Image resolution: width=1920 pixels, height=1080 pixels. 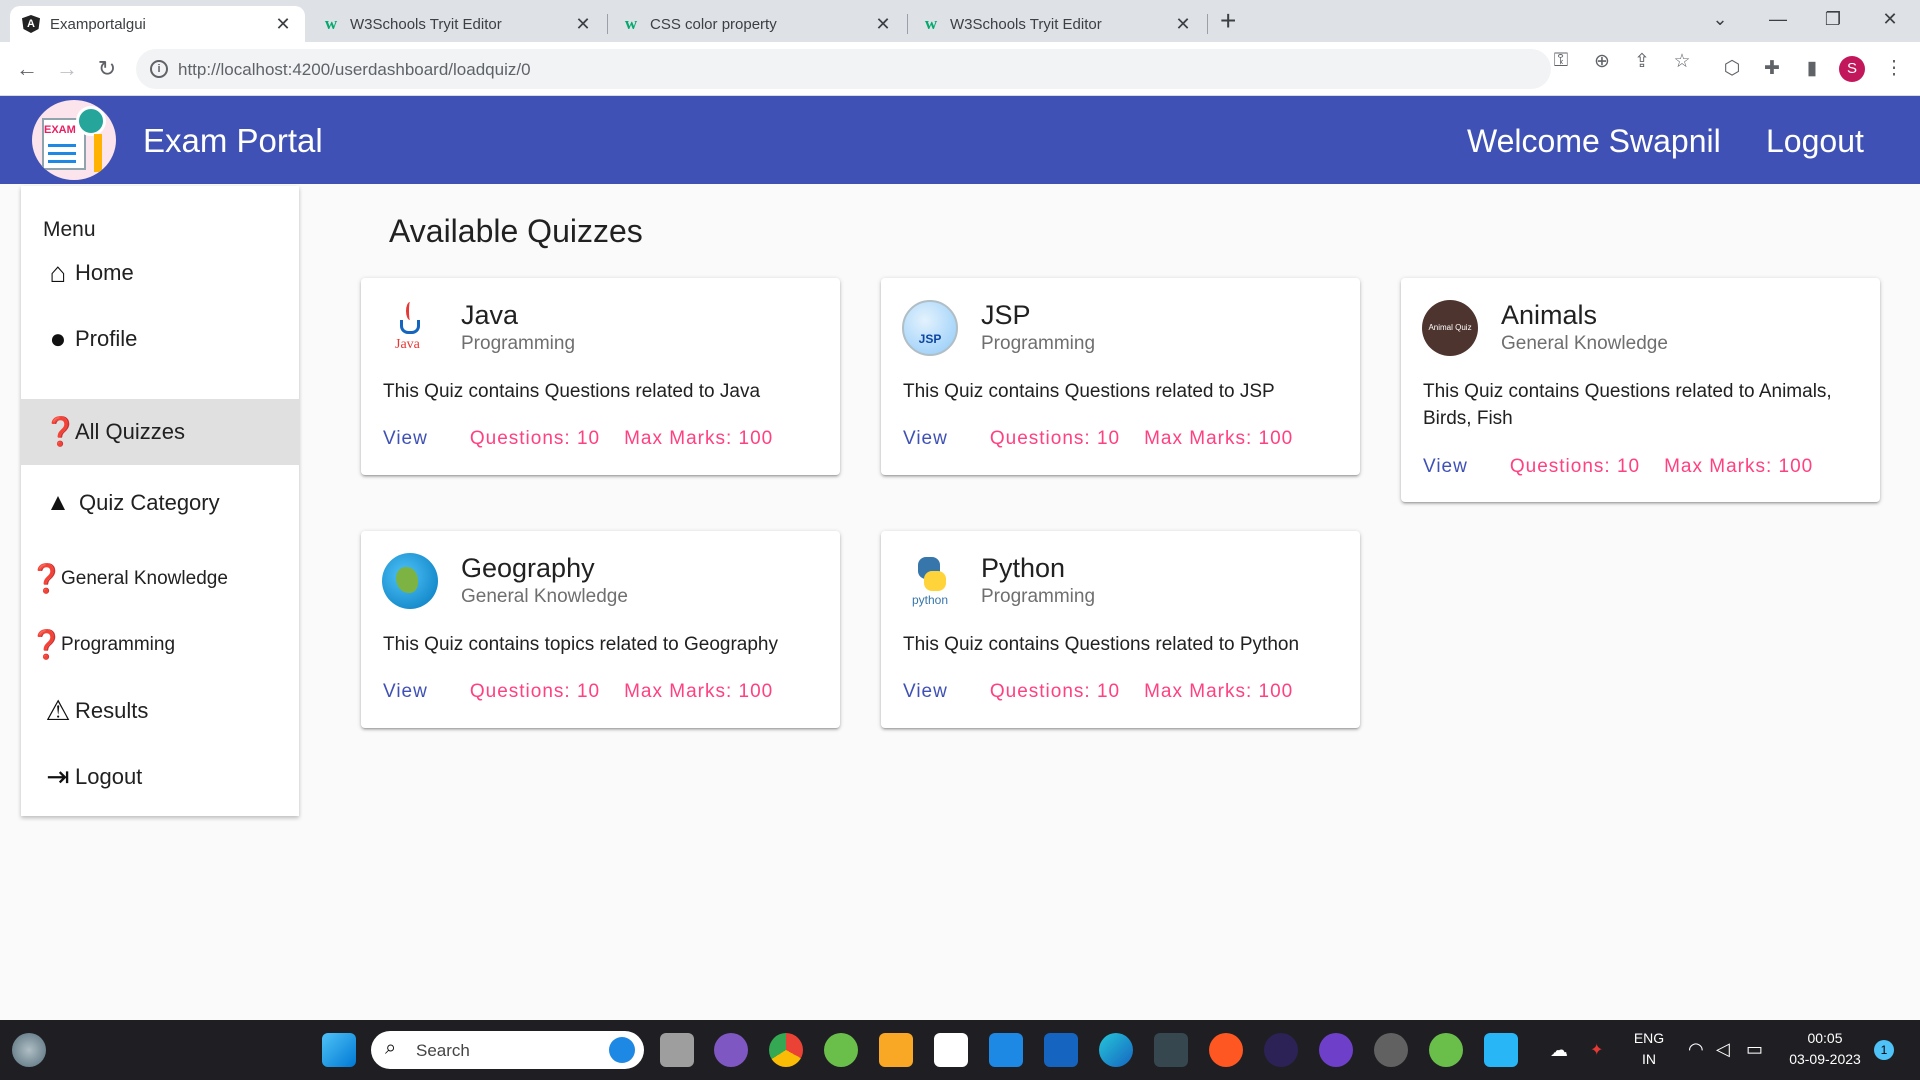 What do you see at coordinates (1594, 141) in the screenshot?
I see `welcome-user: Welcome Swapnil` at bounding box center [1594, 141].